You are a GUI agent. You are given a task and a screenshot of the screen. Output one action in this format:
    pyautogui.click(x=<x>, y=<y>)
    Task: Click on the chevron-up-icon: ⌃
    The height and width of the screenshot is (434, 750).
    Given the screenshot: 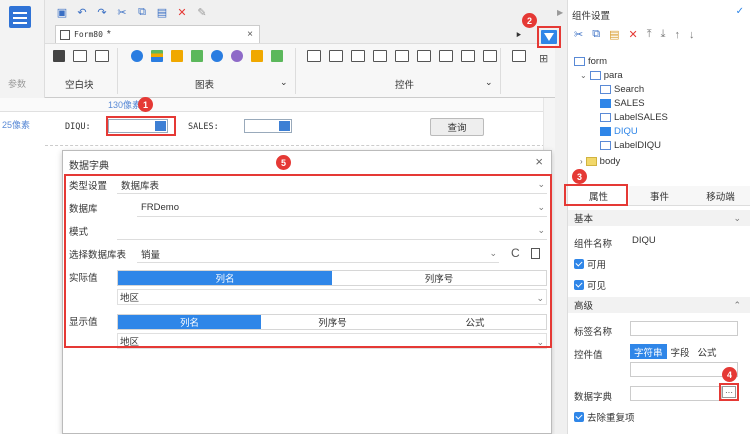 What is the action you would take?
    pyautogui.click(x=737, y=305)
    